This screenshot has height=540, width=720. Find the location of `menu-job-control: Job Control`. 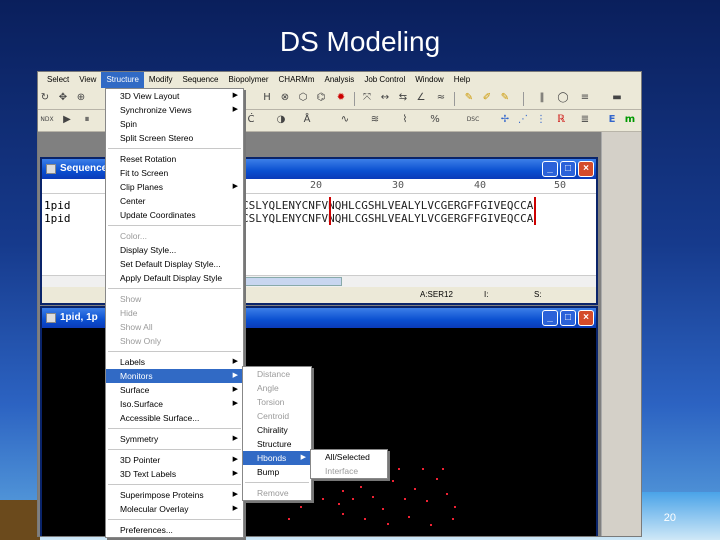

menu-job-control: Job Control is located at coordinates (384, 80).